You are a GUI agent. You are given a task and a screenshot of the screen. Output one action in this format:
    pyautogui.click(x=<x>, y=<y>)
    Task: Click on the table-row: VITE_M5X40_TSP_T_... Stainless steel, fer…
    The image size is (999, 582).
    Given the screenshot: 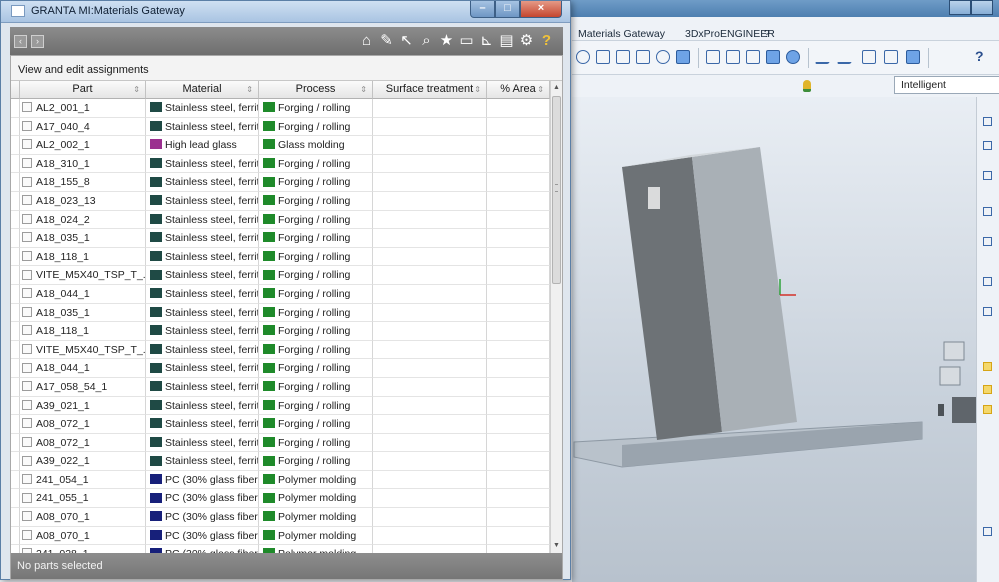 What is the action you would take?
    pyautogui.click(x=280, y=275)
    